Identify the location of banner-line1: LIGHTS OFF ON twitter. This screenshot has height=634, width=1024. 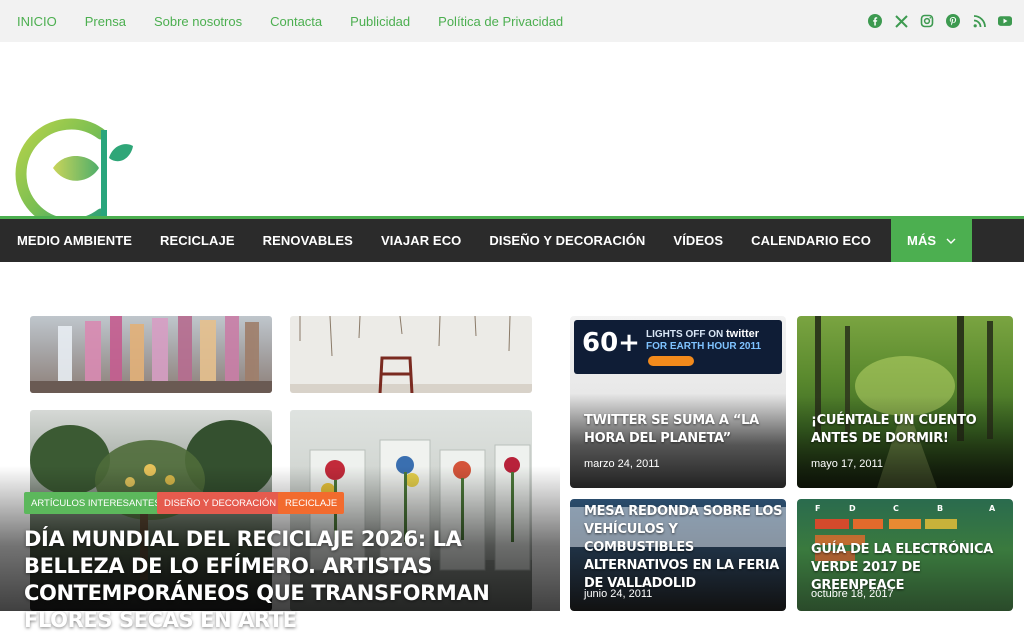
(702, 334).